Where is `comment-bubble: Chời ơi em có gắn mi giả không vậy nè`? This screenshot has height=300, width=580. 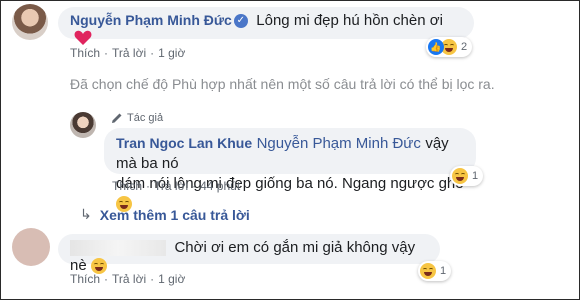 comment-bubble: Chời ơi em có gắn mi giả không vậy nè is located at coordinates (249, 254).